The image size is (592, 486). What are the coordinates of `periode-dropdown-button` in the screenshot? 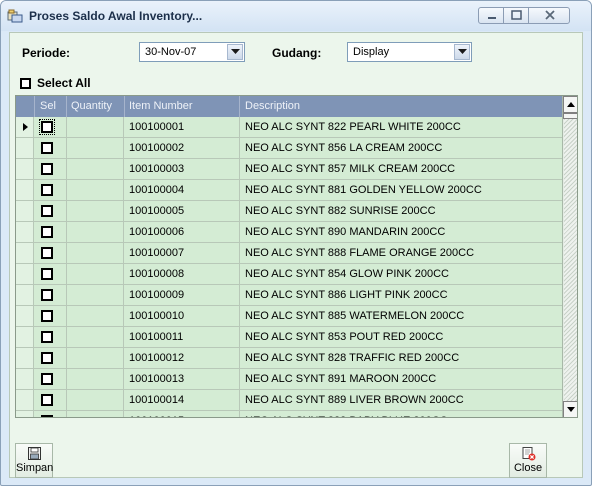 It's located at (235, 52).